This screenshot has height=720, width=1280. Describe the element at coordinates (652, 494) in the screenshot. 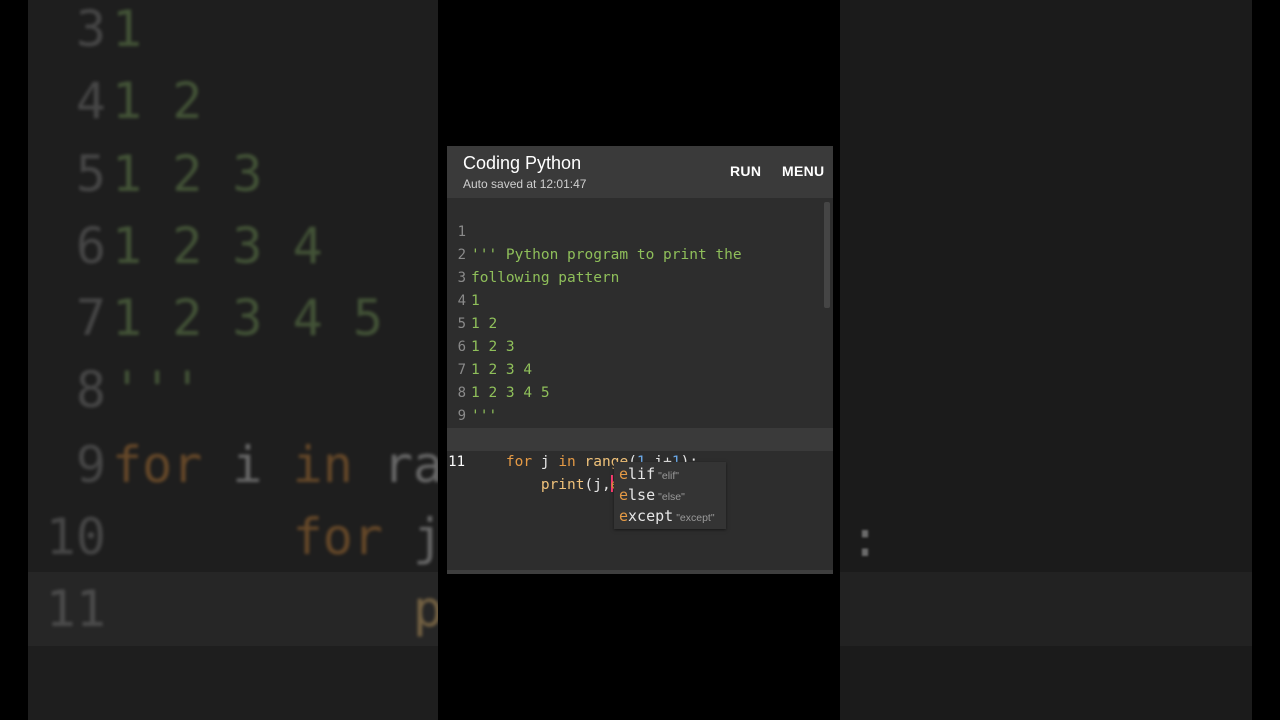

I see `autocomplete-item-else: else "else"` at that location.